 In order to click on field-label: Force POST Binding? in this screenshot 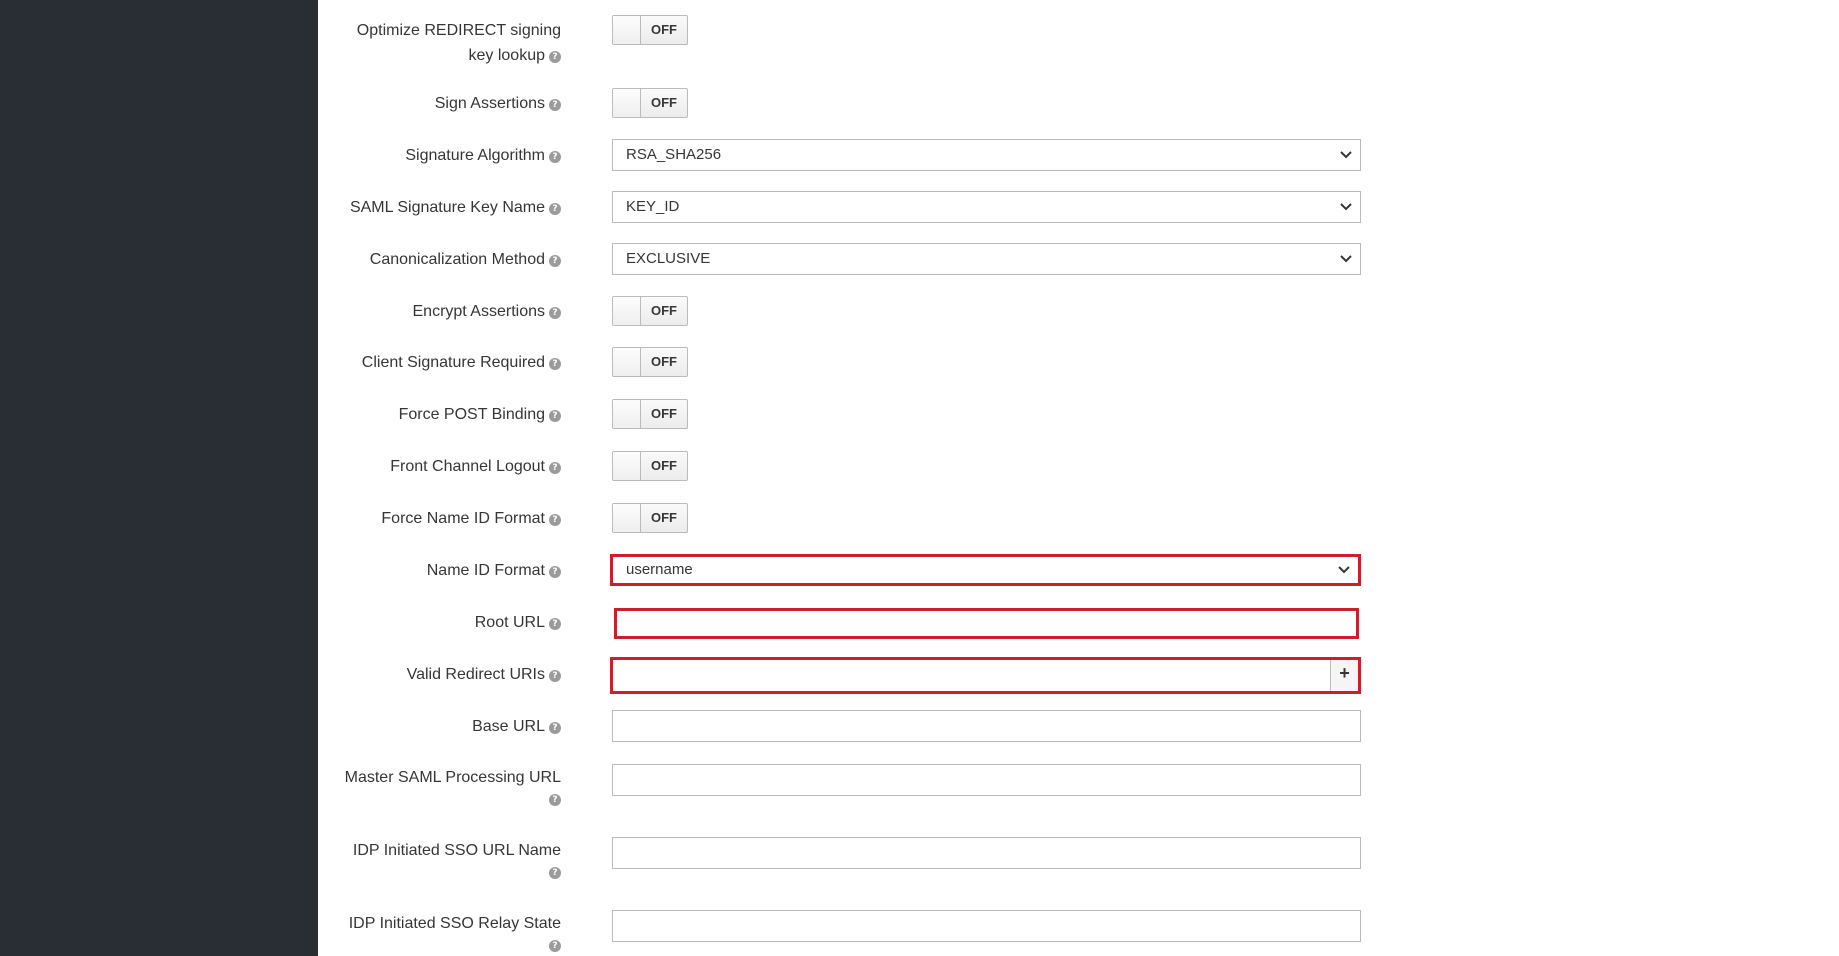, I will do `click(441, 414)`.